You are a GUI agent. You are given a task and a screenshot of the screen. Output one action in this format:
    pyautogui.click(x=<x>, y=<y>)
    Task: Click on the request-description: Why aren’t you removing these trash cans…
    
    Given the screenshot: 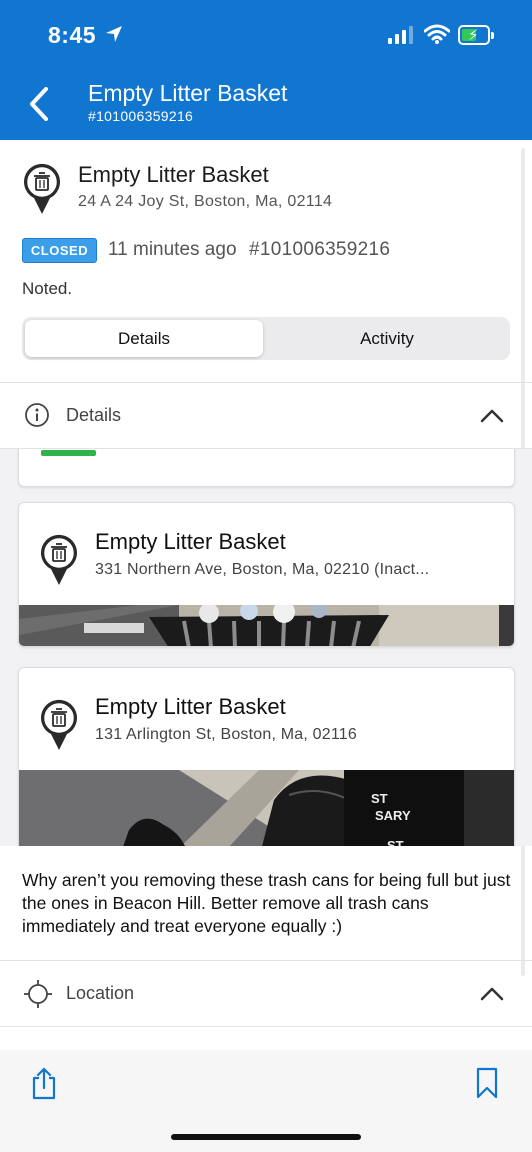 What is the action you would take?
    pyautogui.click(x=266, y=903)
    